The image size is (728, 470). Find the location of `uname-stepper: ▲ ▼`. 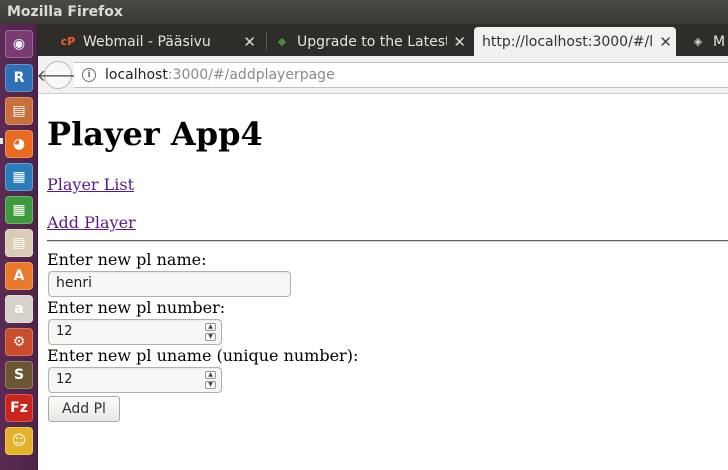

uname-stepper: ▲ ▼ is located at coordinates (210, 380).